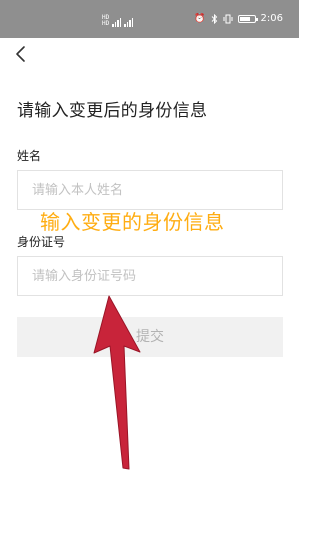 The width and height of the screenshot is (320, 539). I want to click on annotation-arrow-icon, so click(117, 382).